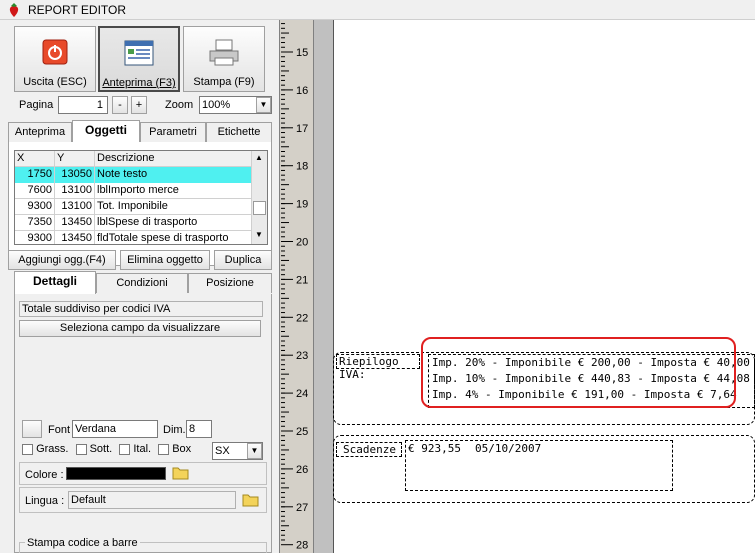 The width and height of the screenshot is (755, 553). I want to click on select-field-button: Seleziona campo da visualizzare, so click(140, 328).